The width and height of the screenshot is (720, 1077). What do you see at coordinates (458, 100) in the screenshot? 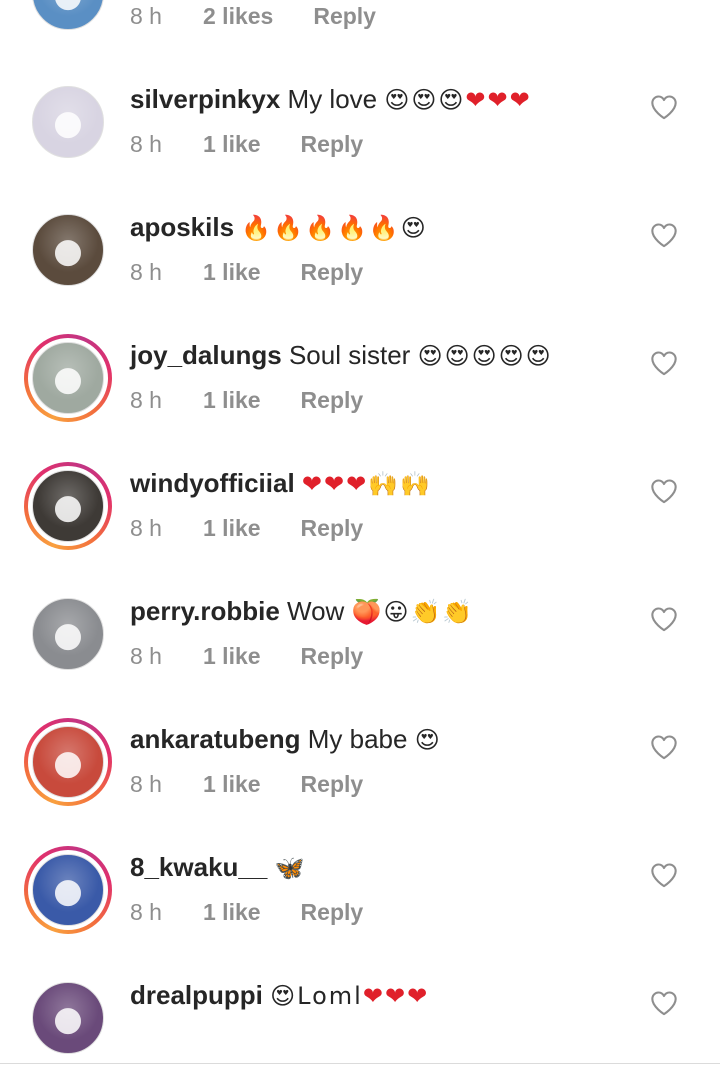
I see `comment-emoji: 😍😍😍❤❤❤` at bounding box center [458, 100].